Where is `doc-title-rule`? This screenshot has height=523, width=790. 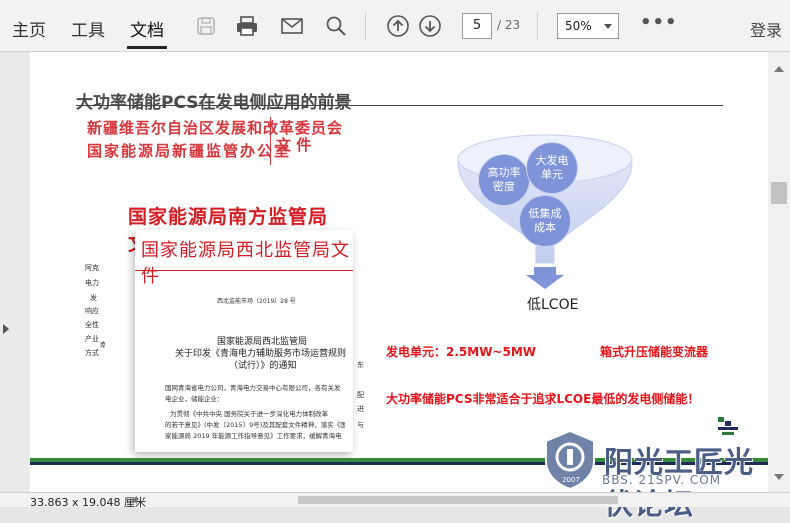 doc-title-rule is located at coordinates (244, 270).